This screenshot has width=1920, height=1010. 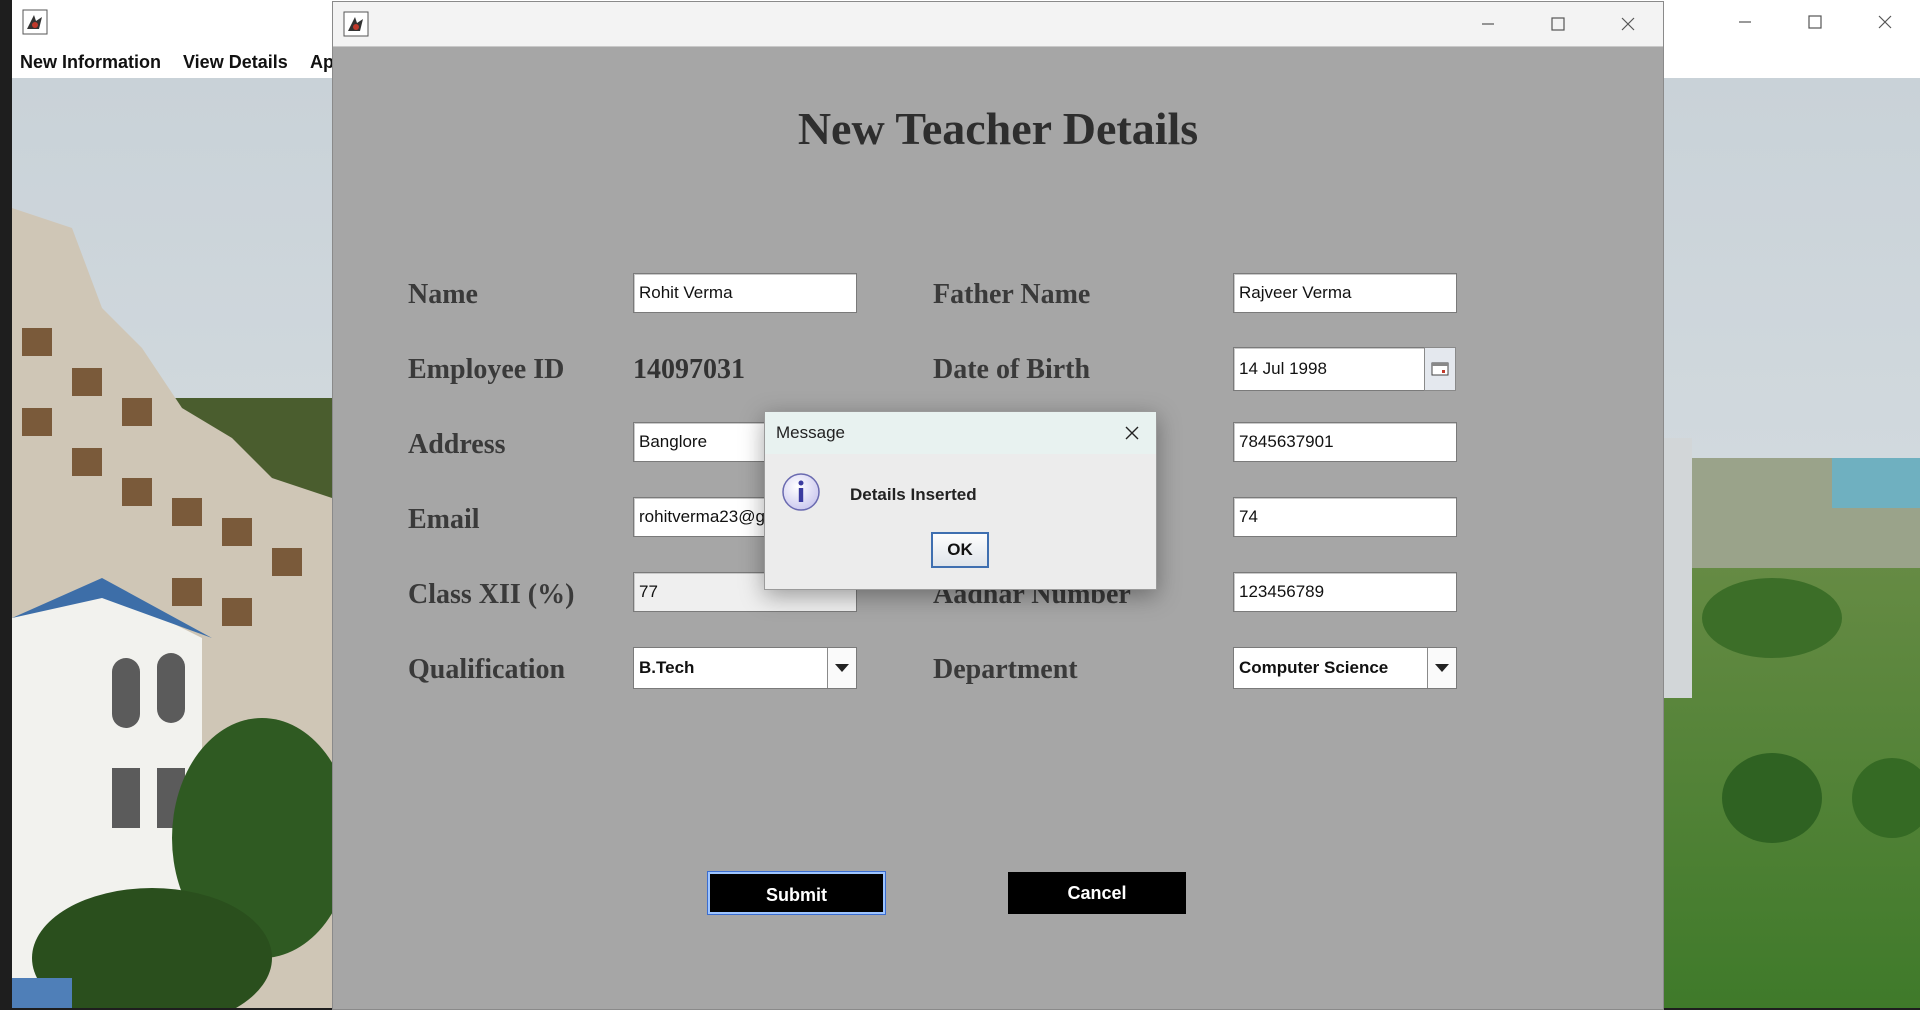 I want to click on info-icon, so click(x=801, y=492).